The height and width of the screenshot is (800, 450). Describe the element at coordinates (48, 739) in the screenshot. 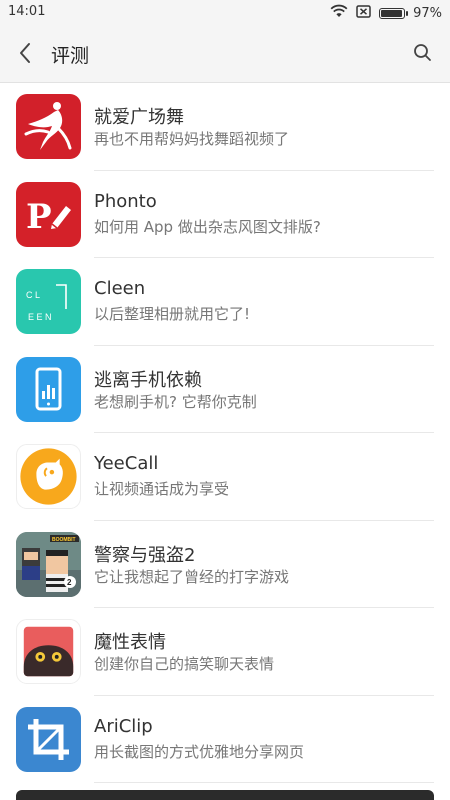

I see `crop-icon` at that location.